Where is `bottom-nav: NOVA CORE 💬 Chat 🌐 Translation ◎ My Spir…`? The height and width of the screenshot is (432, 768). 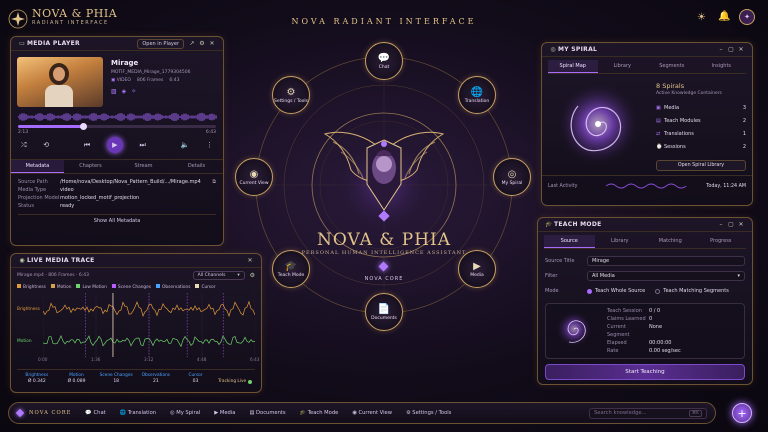 bottom-nav: NOVA CORE 💬 Chat 🌐 Translation ◎ My Spir… is located at coordinates (362, 413).